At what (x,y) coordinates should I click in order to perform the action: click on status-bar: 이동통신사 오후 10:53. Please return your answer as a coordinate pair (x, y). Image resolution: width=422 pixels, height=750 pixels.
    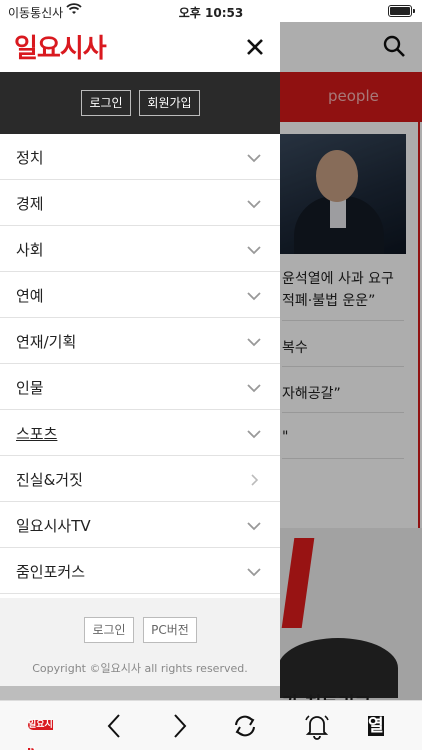
    Looking at the image, I should click on (211, 11).